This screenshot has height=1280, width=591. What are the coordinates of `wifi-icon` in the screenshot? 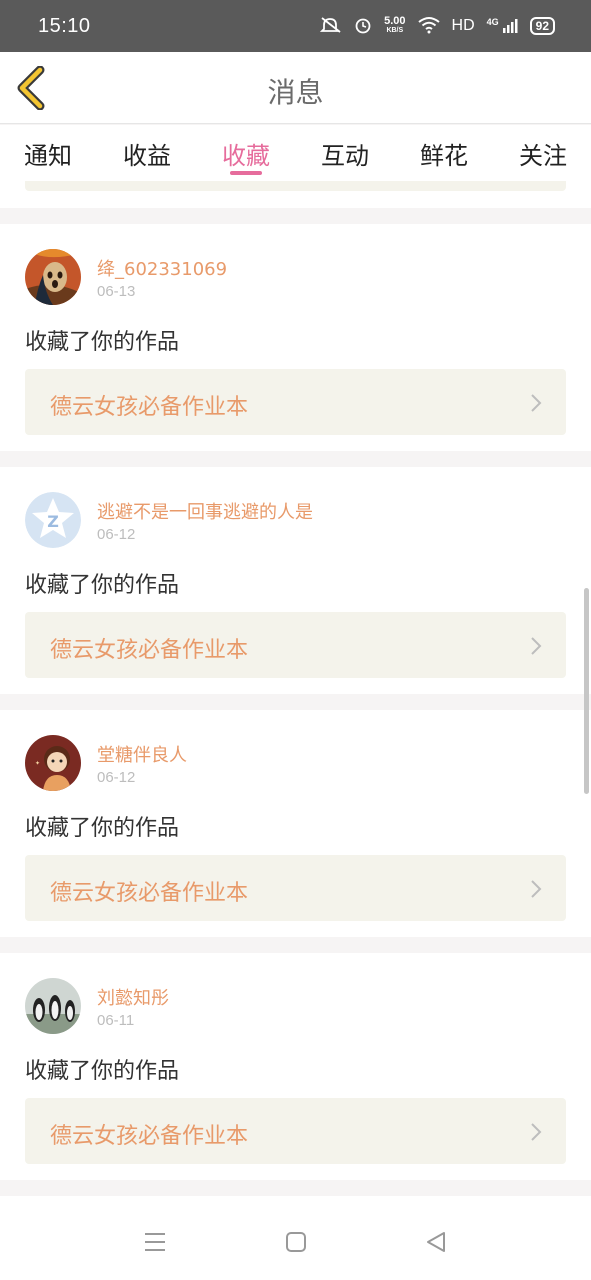 It's located at (428, 26).